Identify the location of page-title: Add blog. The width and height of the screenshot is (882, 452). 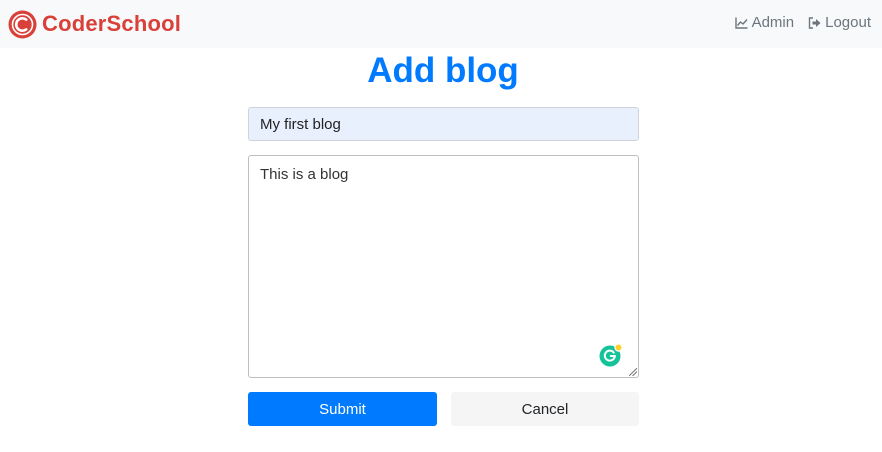
(443, 70).